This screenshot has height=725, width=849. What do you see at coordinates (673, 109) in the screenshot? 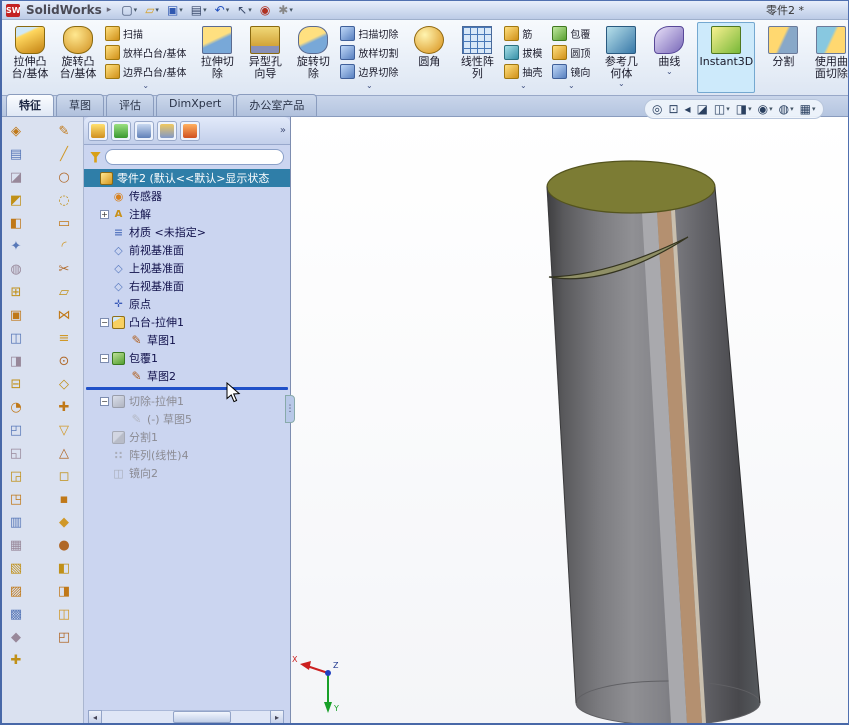
I see `zoom-to-area-icon: ⊡▾` at bounding box center [673, 109].